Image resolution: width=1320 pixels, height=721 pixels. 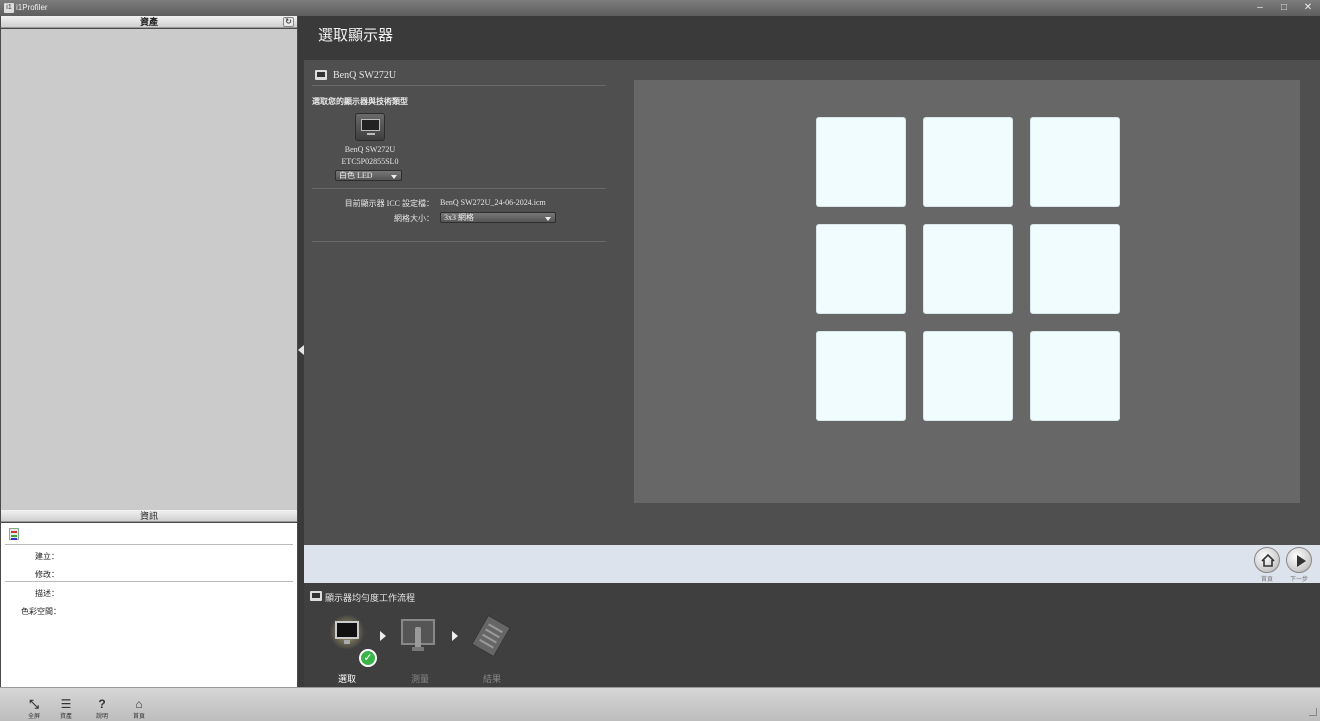 What do you see at coordinates (419, 638) in the screenshot?
I see `workflow-step-measure` at bounding box center [419, 638].